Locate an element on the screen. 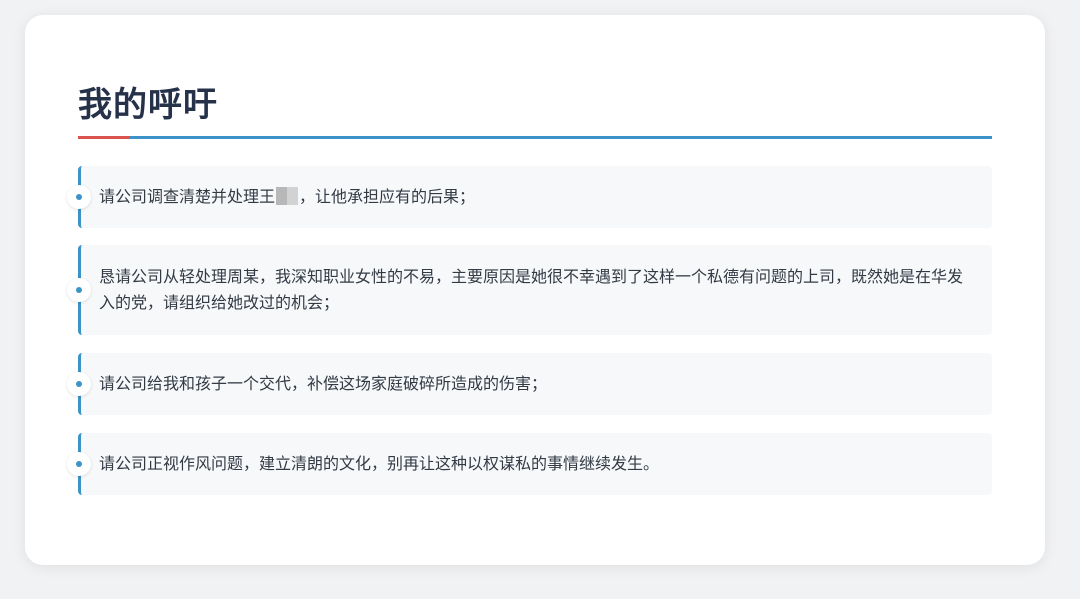 This screenshot has height=599, width=1080. appeal-item-text: 请公司正视作风问题，建立清朗的文化，别再让这种以权谋私的事情继续发生。 is located at coordinates (379, 463).